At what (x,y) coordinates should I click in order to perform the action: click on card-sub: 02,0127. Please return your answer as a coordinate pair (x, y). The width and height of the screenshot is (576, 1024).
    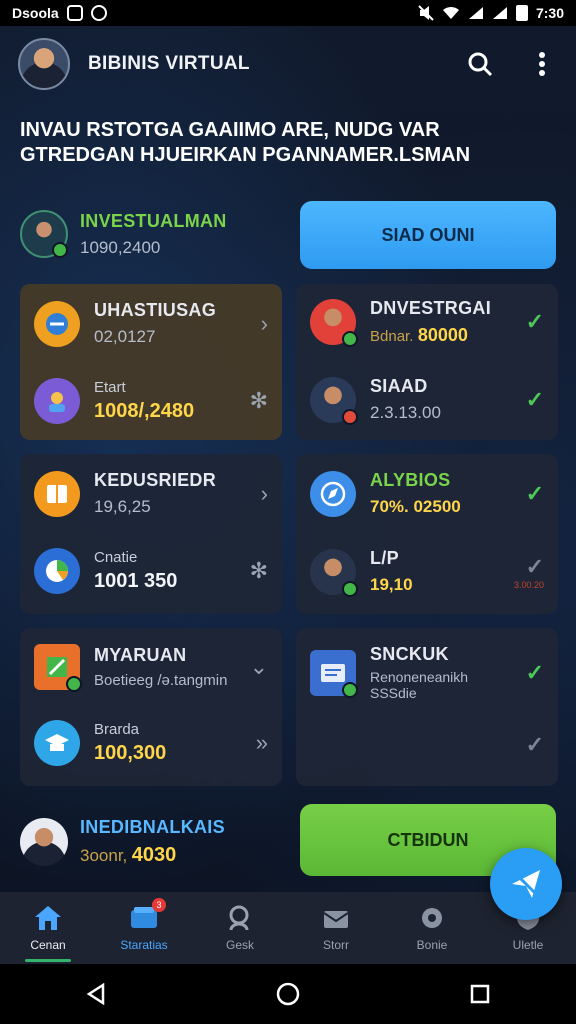
    Looking at the image, I should click on (125, 336).